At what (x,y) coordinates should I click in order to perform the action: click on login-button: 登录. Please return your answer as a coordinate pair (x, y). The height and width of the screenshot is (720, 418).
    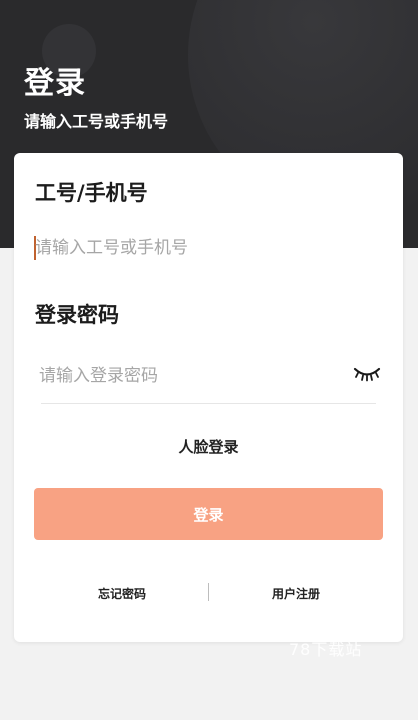
    Looking at the image, I should click on (208, 514).